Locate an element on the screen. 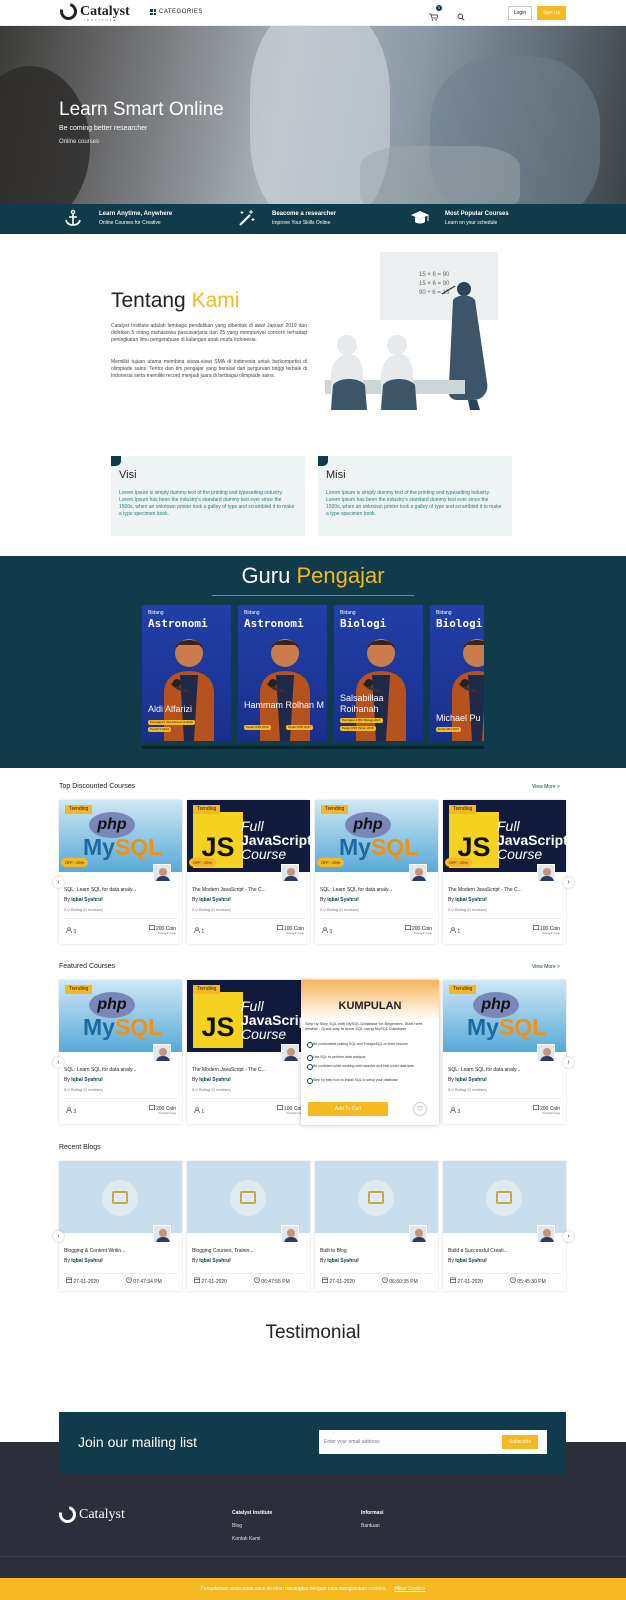 Image resolution: width=626 pixels, height=1600 pixels. allow-cookies-link: Allow Cookies is located at coordinates (409, 1589).